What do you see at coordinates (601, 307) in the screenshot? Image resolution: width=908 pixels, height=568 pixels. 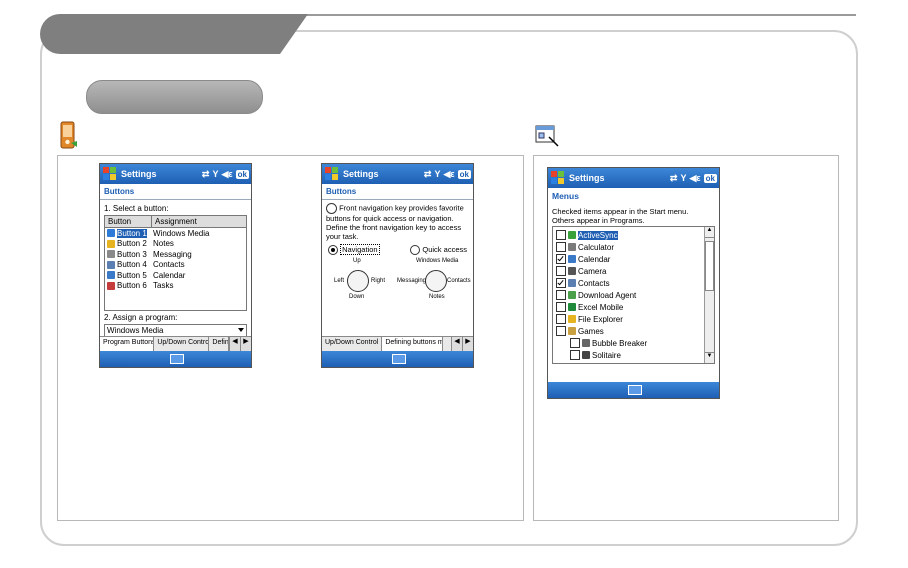 I see `menu-item-label: Excel Mobile` at bounding box center [601, 307].